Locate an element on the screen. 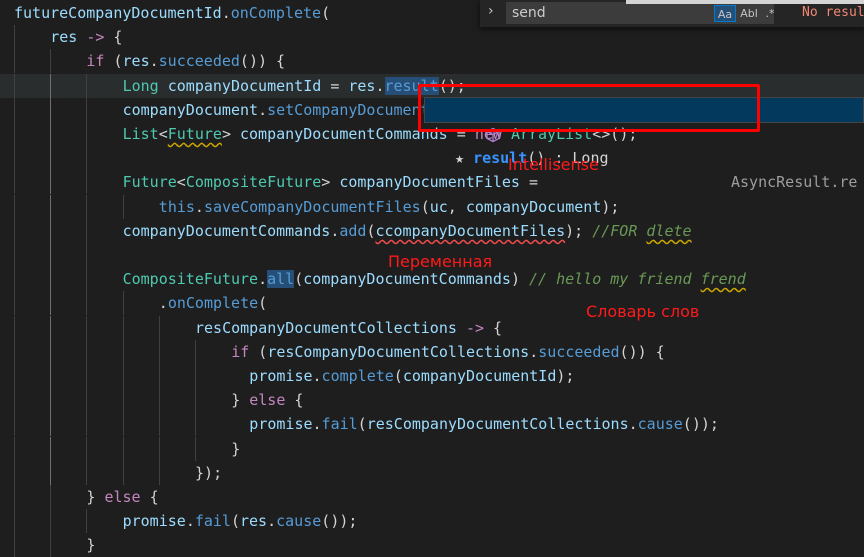 Image resolution: width=864 pixels, height=557 pixels. code-line: resCompanyDocumentCollections -> { is located at coordinates (432, 327).